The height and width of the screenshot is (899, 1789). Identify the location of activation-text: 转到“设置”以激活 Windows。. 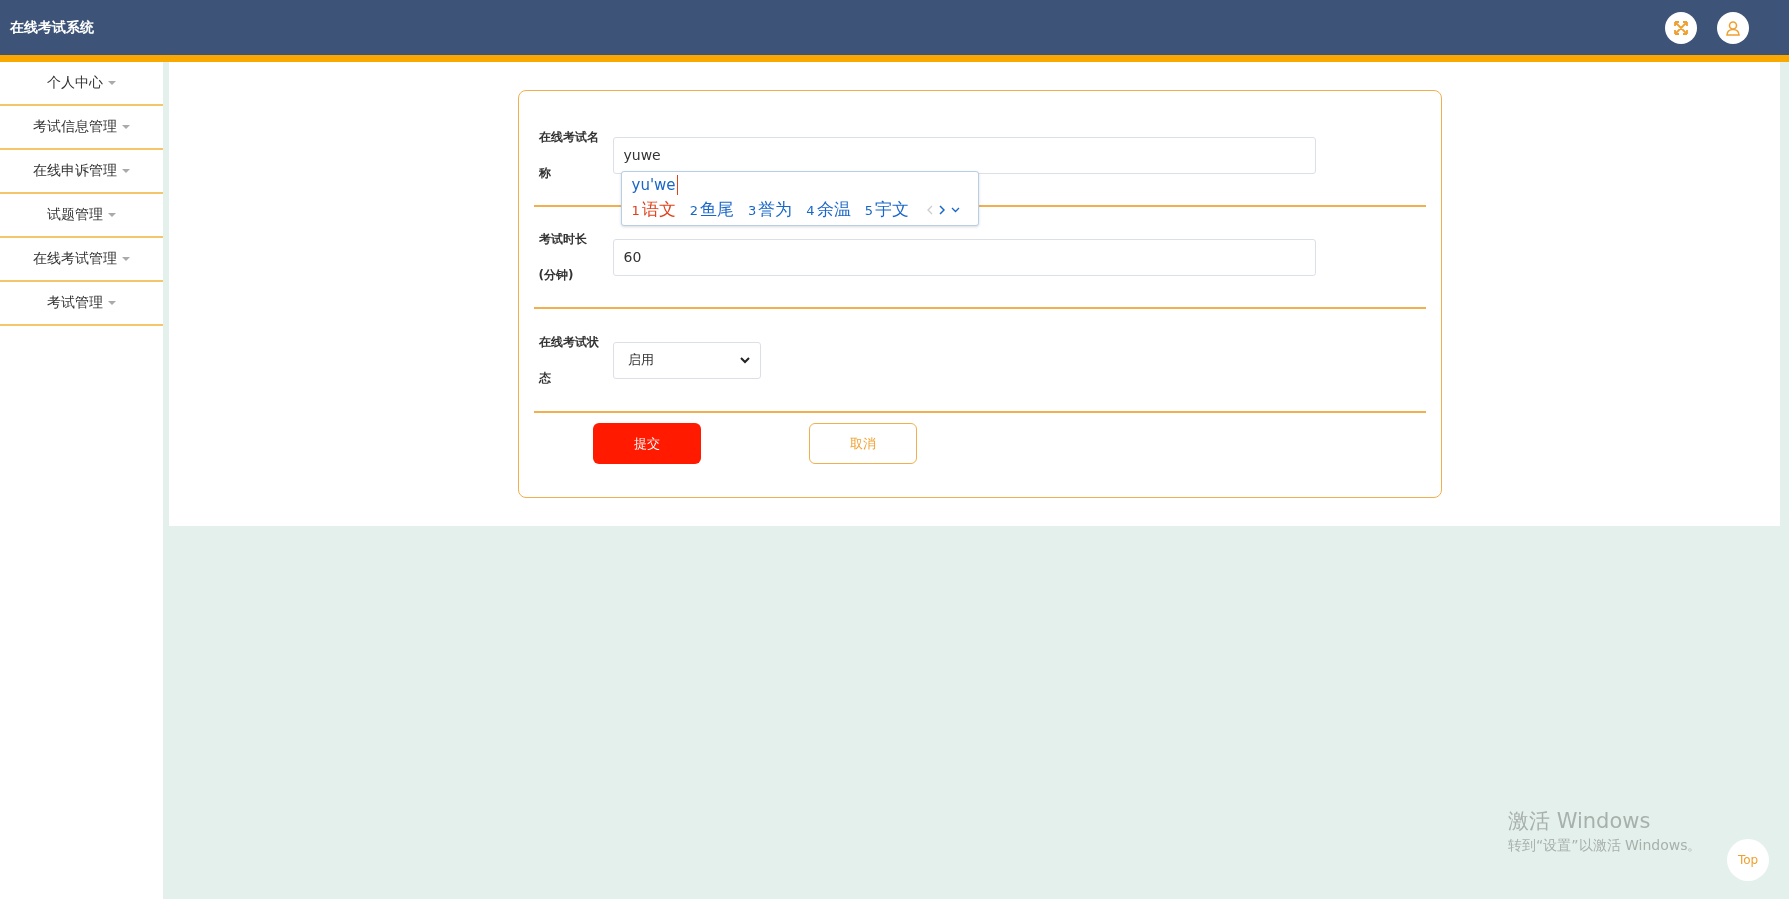
(1605, 846).